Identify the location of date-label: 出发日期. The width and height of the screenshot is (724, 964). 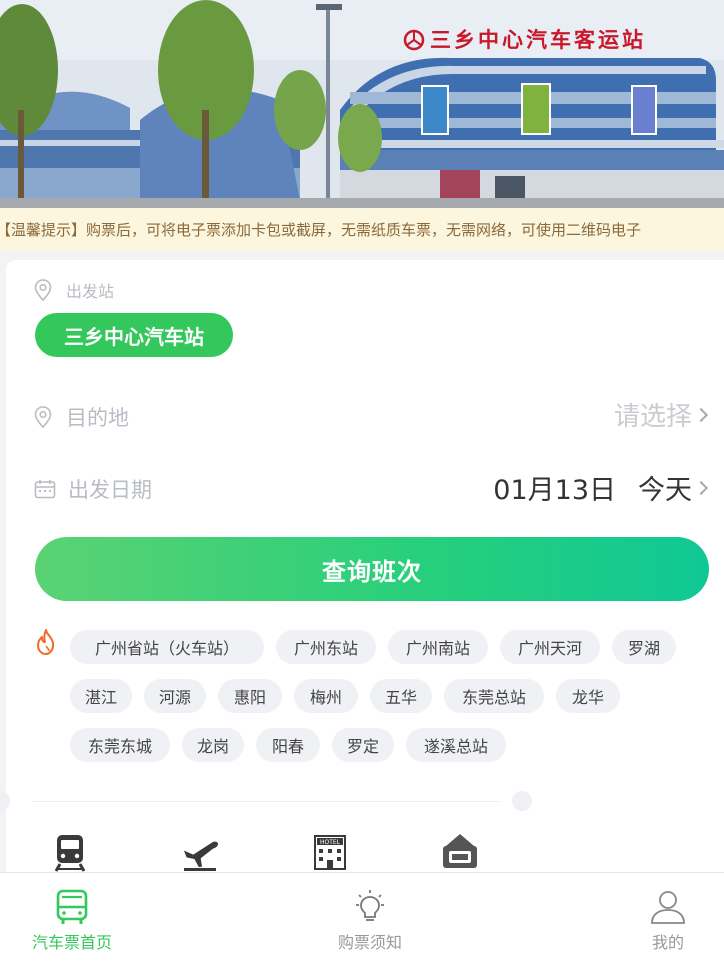
(110, 490).